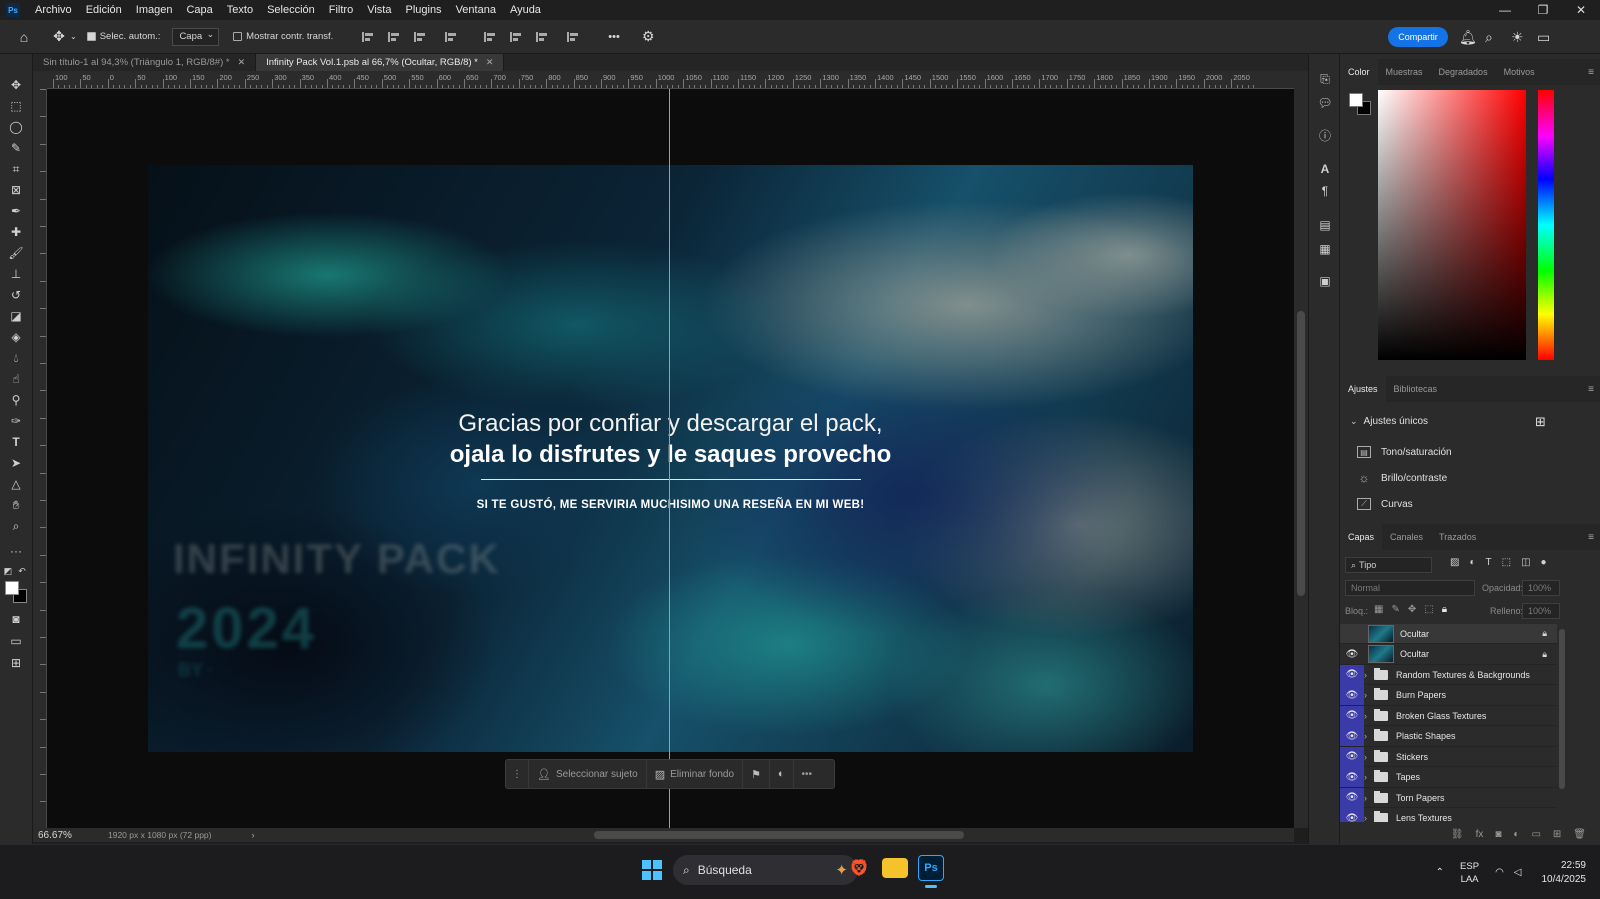  Describe the element at coordinates (16, 442) in the screenshot. I see `type-tool-icon: T` at that location.